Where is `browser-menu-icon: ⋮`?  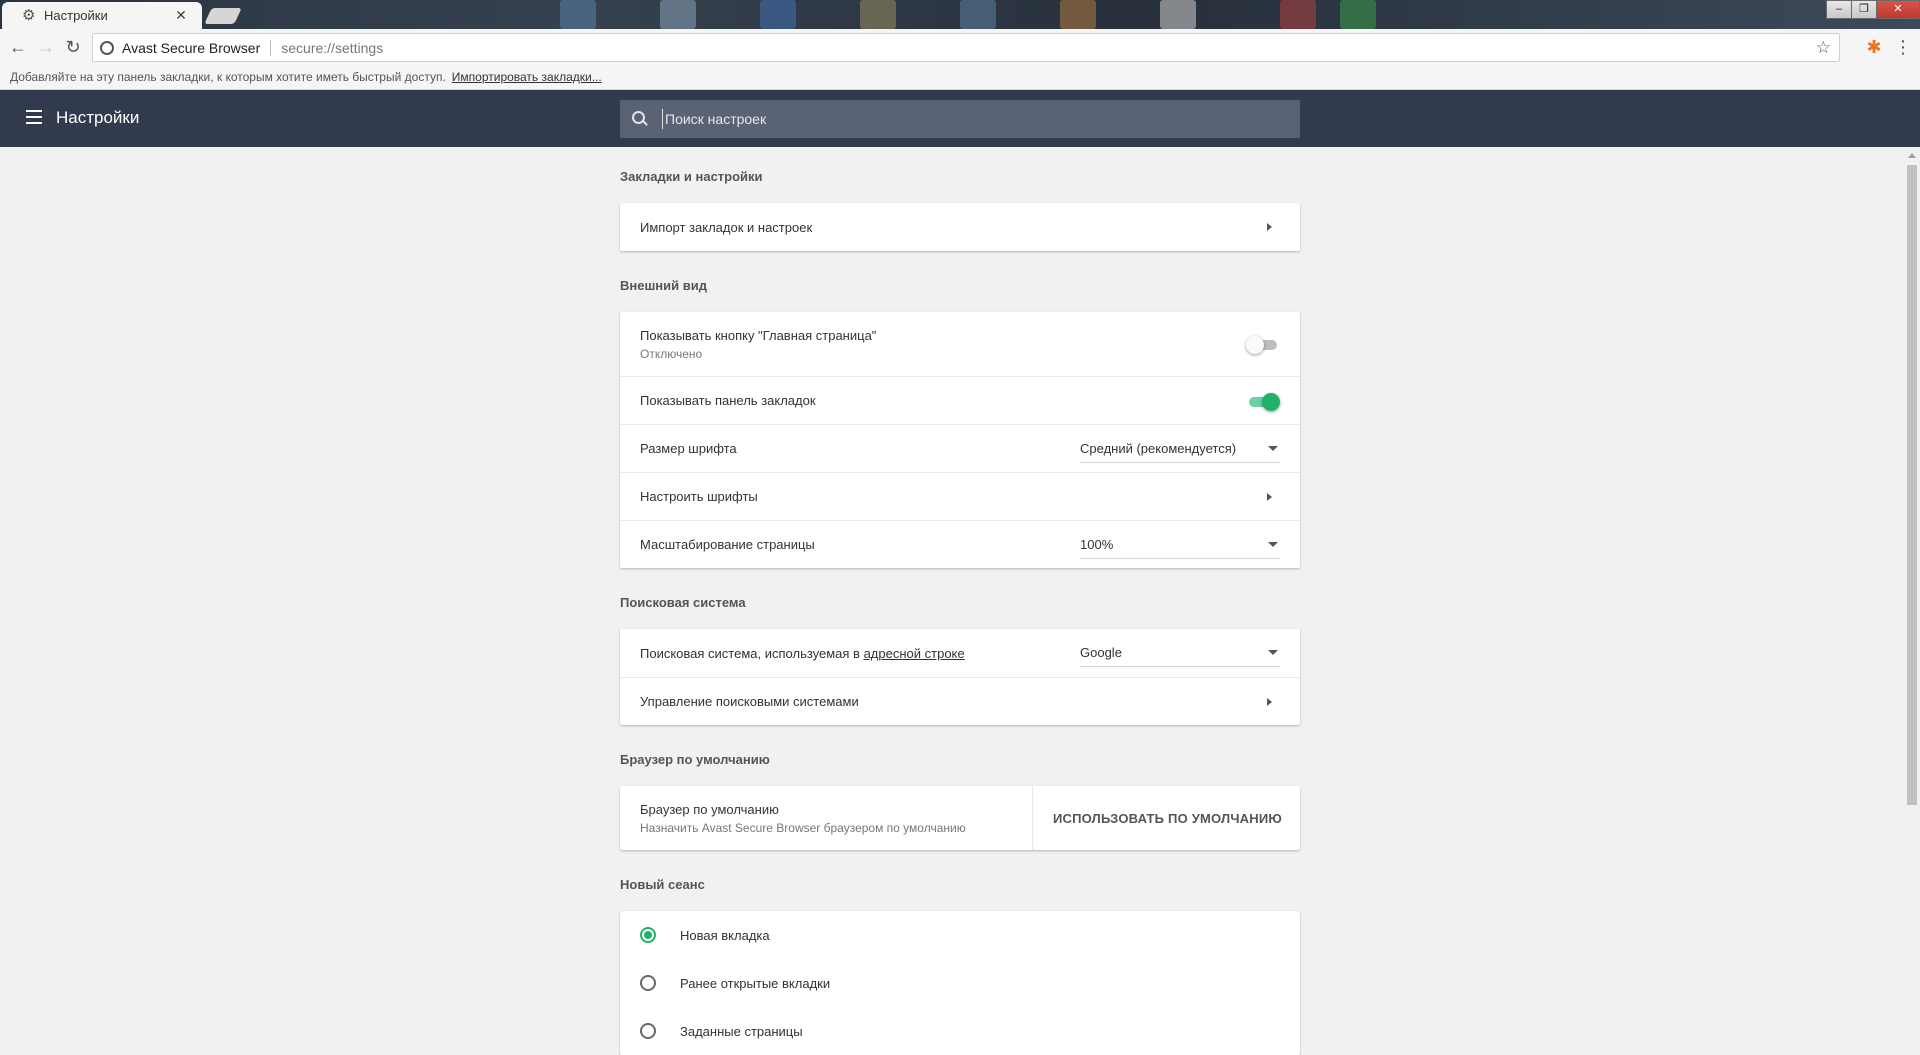 browser-menu-icon: ⋮ is located at coordinates (1903, 47).